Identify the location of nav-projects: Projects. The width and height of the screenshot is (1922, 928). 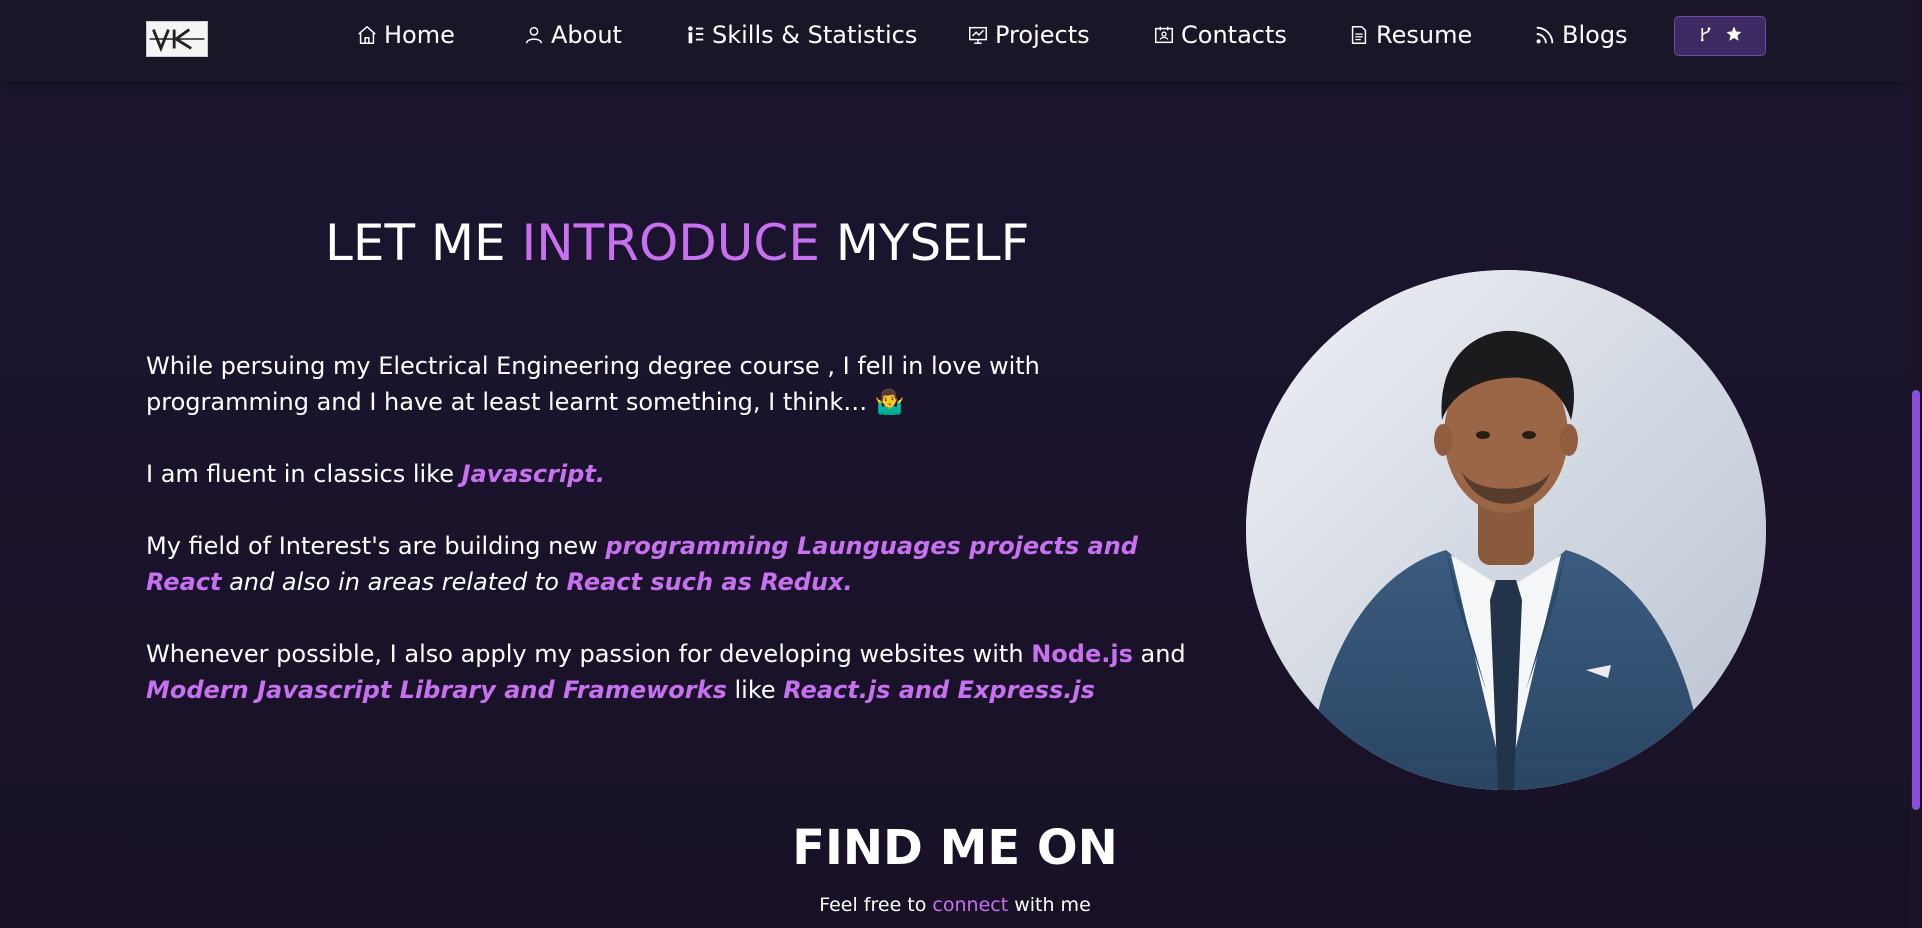
(1028, 35).